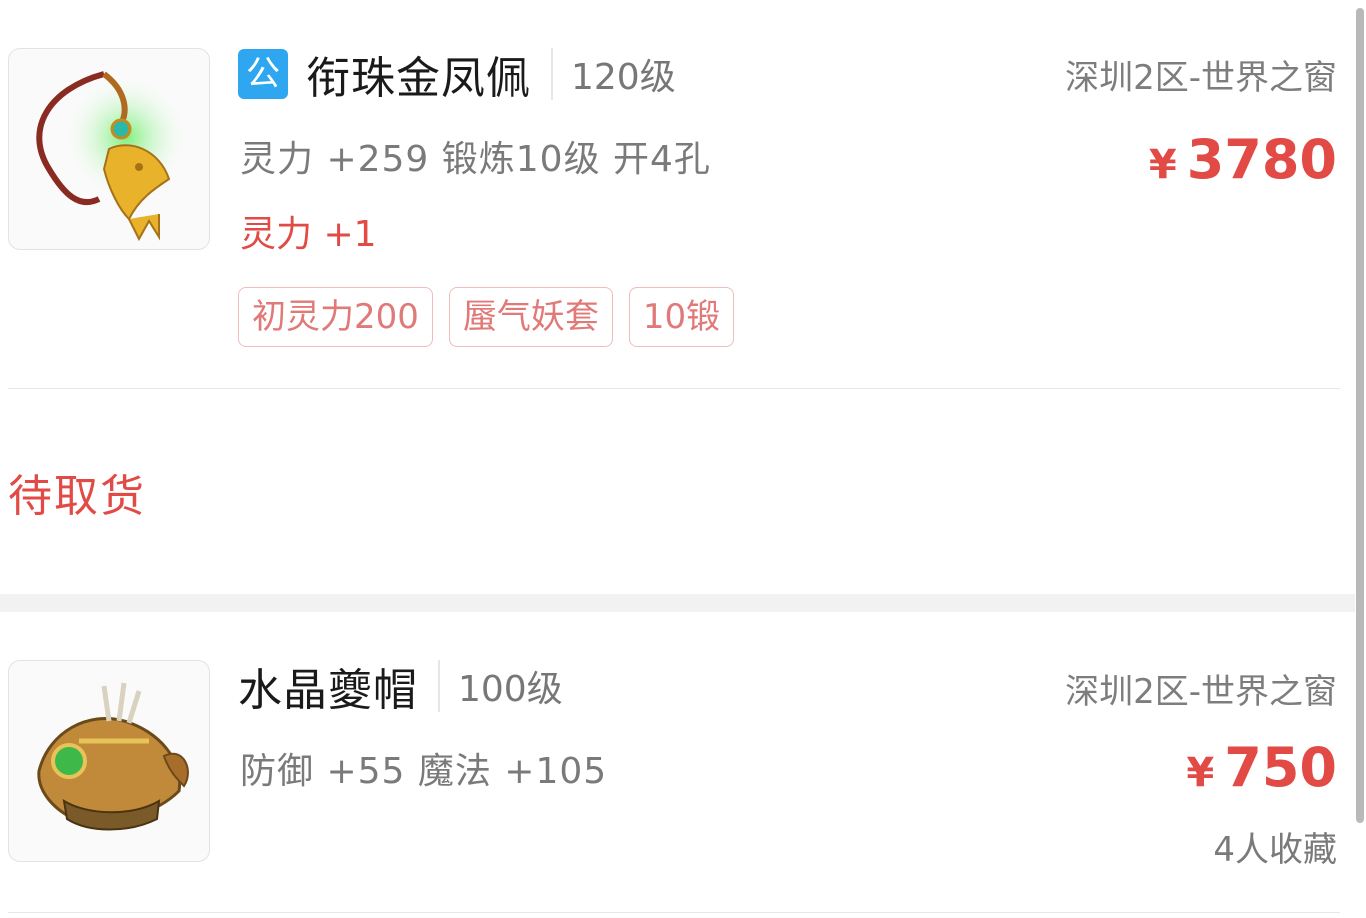 Image resolution: width=1366 pixels, height=918 pixels. What do you see at coordinates (681, 317) in the screenshot?
I see `tag: 10锻` at bounding box center [681, 317].